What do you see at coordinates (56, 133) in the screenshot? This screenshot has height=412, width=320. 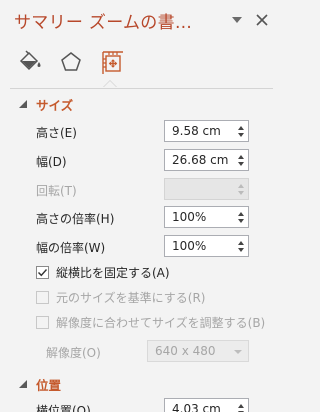 I see `height-label: 高さ(E)` at bounding box center [56, 133].